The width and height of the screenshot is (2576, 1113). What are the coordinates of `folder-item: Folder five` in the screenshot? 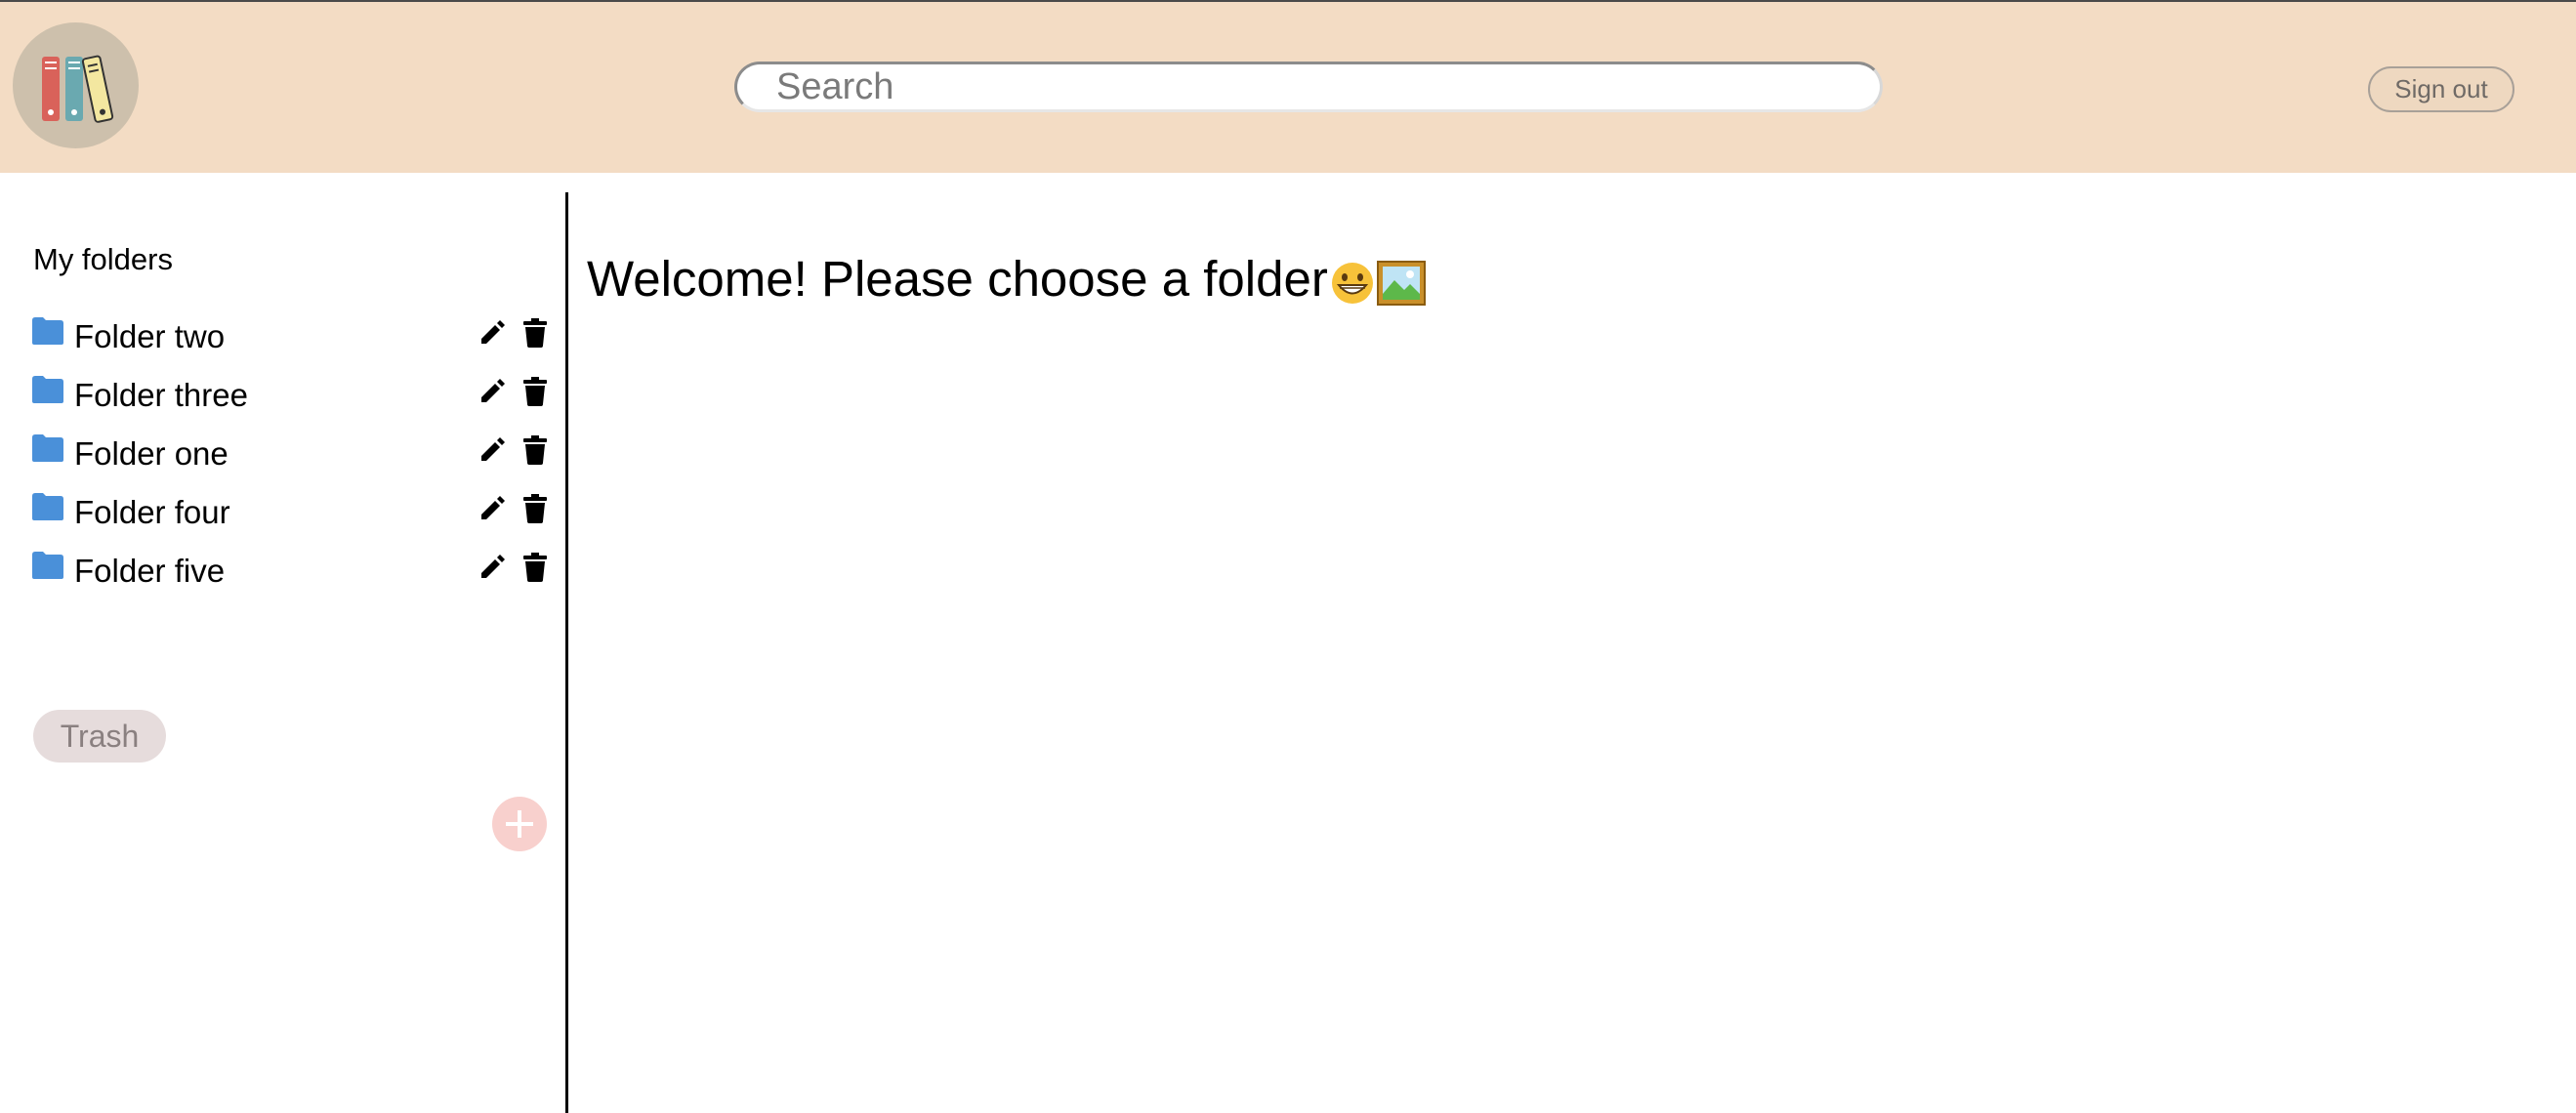 It's located at (282, 574).